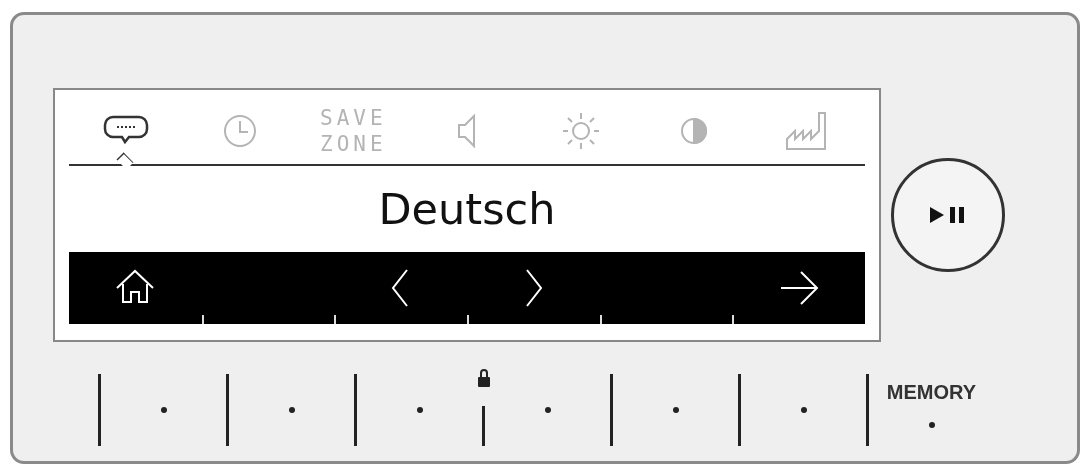 The height and width of the screenshot is (473, 1090). What do you see at coordinates (467, 209) in the screenshot?
I see `language-value: Deutsch` at bounding box center [467, 209].